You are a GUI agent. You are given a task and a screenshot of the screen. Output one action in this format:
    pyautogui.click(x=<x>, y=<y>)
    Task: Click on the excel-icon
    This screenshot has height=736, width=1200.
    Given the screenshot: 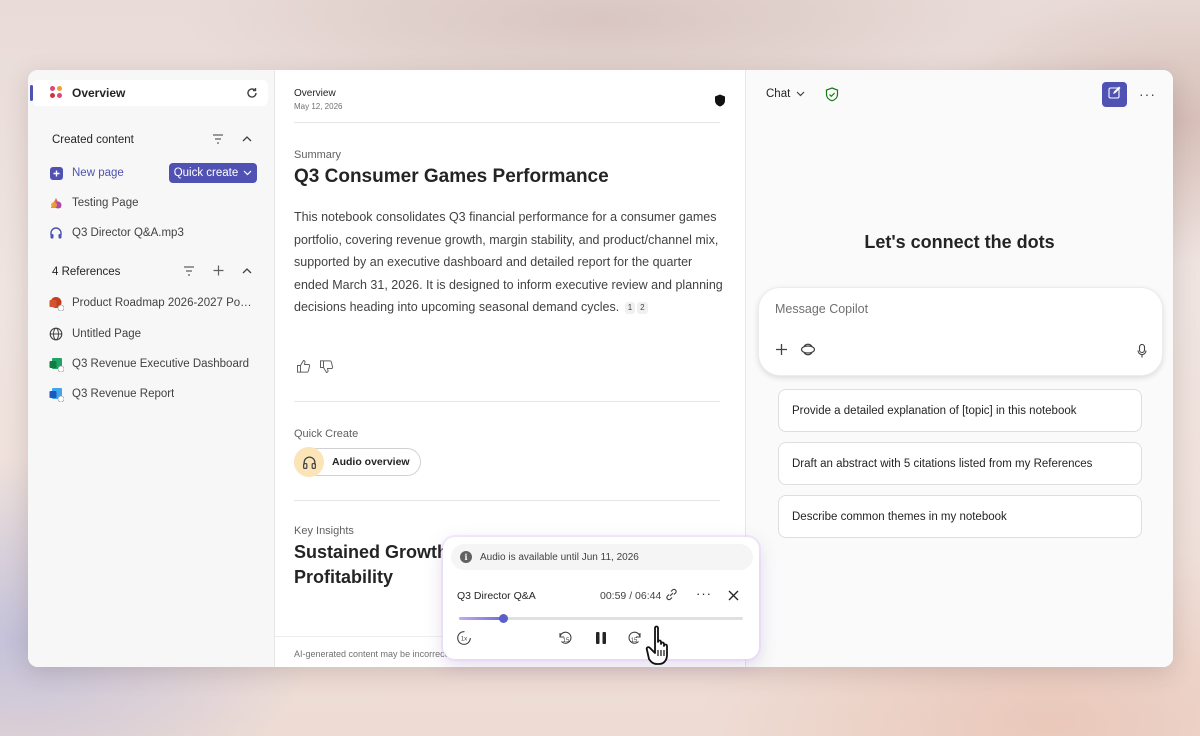 What is the action you would take?
    pyautogui.click(x=56, y=364)
    